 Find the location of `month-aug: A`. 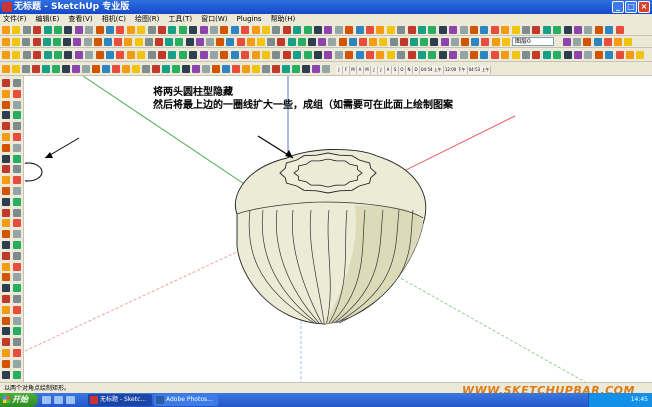

month-aug: A is located at coordinates (388, 70).